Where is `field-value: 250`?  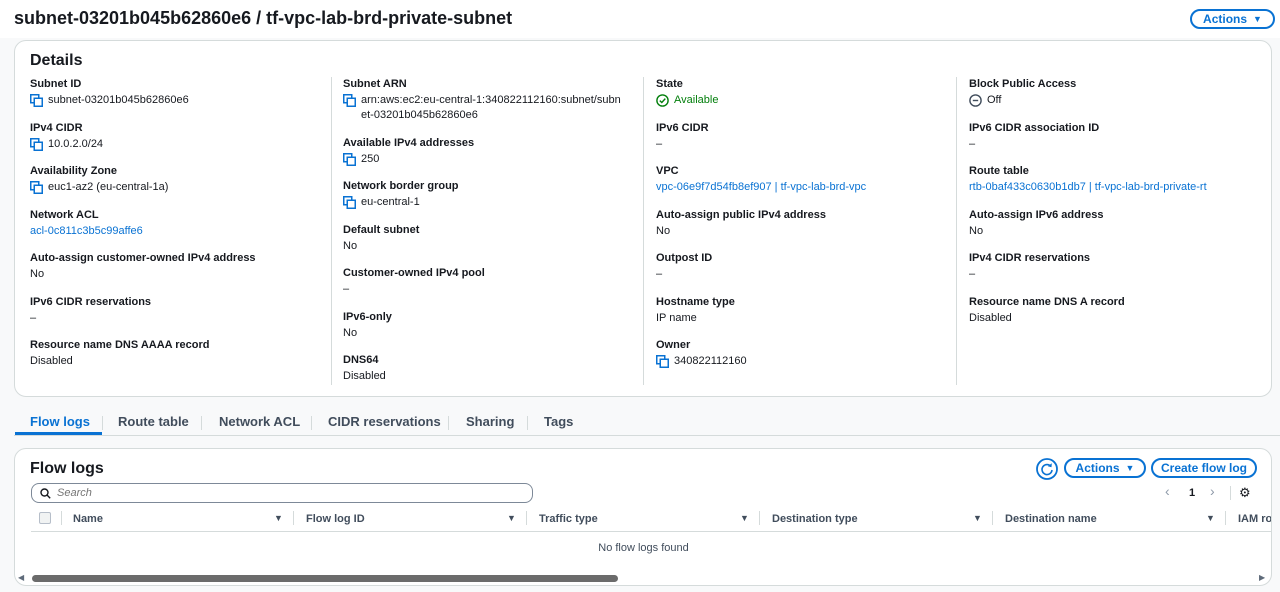
field-value: 250 is located at coordinates (483, 159).